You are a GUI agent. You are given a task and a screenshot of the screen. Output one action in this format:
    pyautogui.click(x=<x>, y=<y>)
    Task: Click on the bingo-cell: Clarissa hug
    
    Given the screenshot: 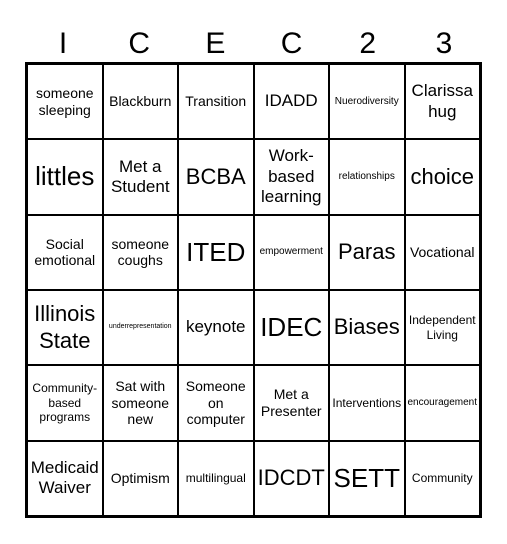 What is the action you would take?
    pyautogui.click(x=442, y=102)
    